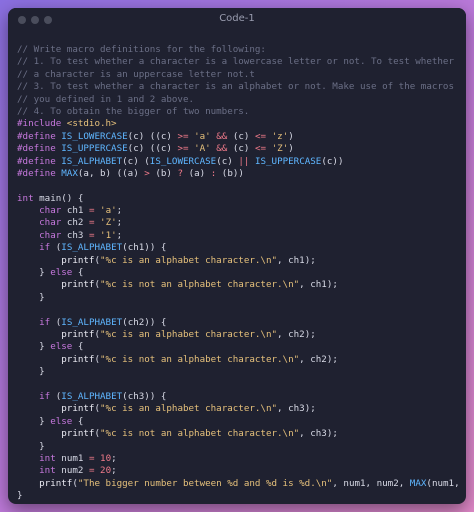 The width and height of the screenshot is (474, 512). Describe the element at coordinates (238, 459) in the screenshot. I see `code-line: int num1 = 10;` at that location.